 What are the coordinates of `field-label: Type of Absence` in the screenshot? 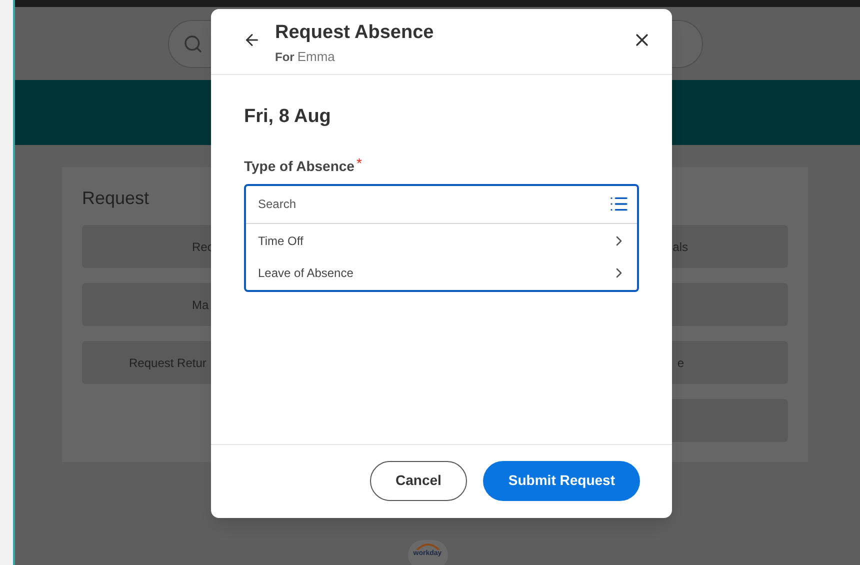 It's located at (299, 166).